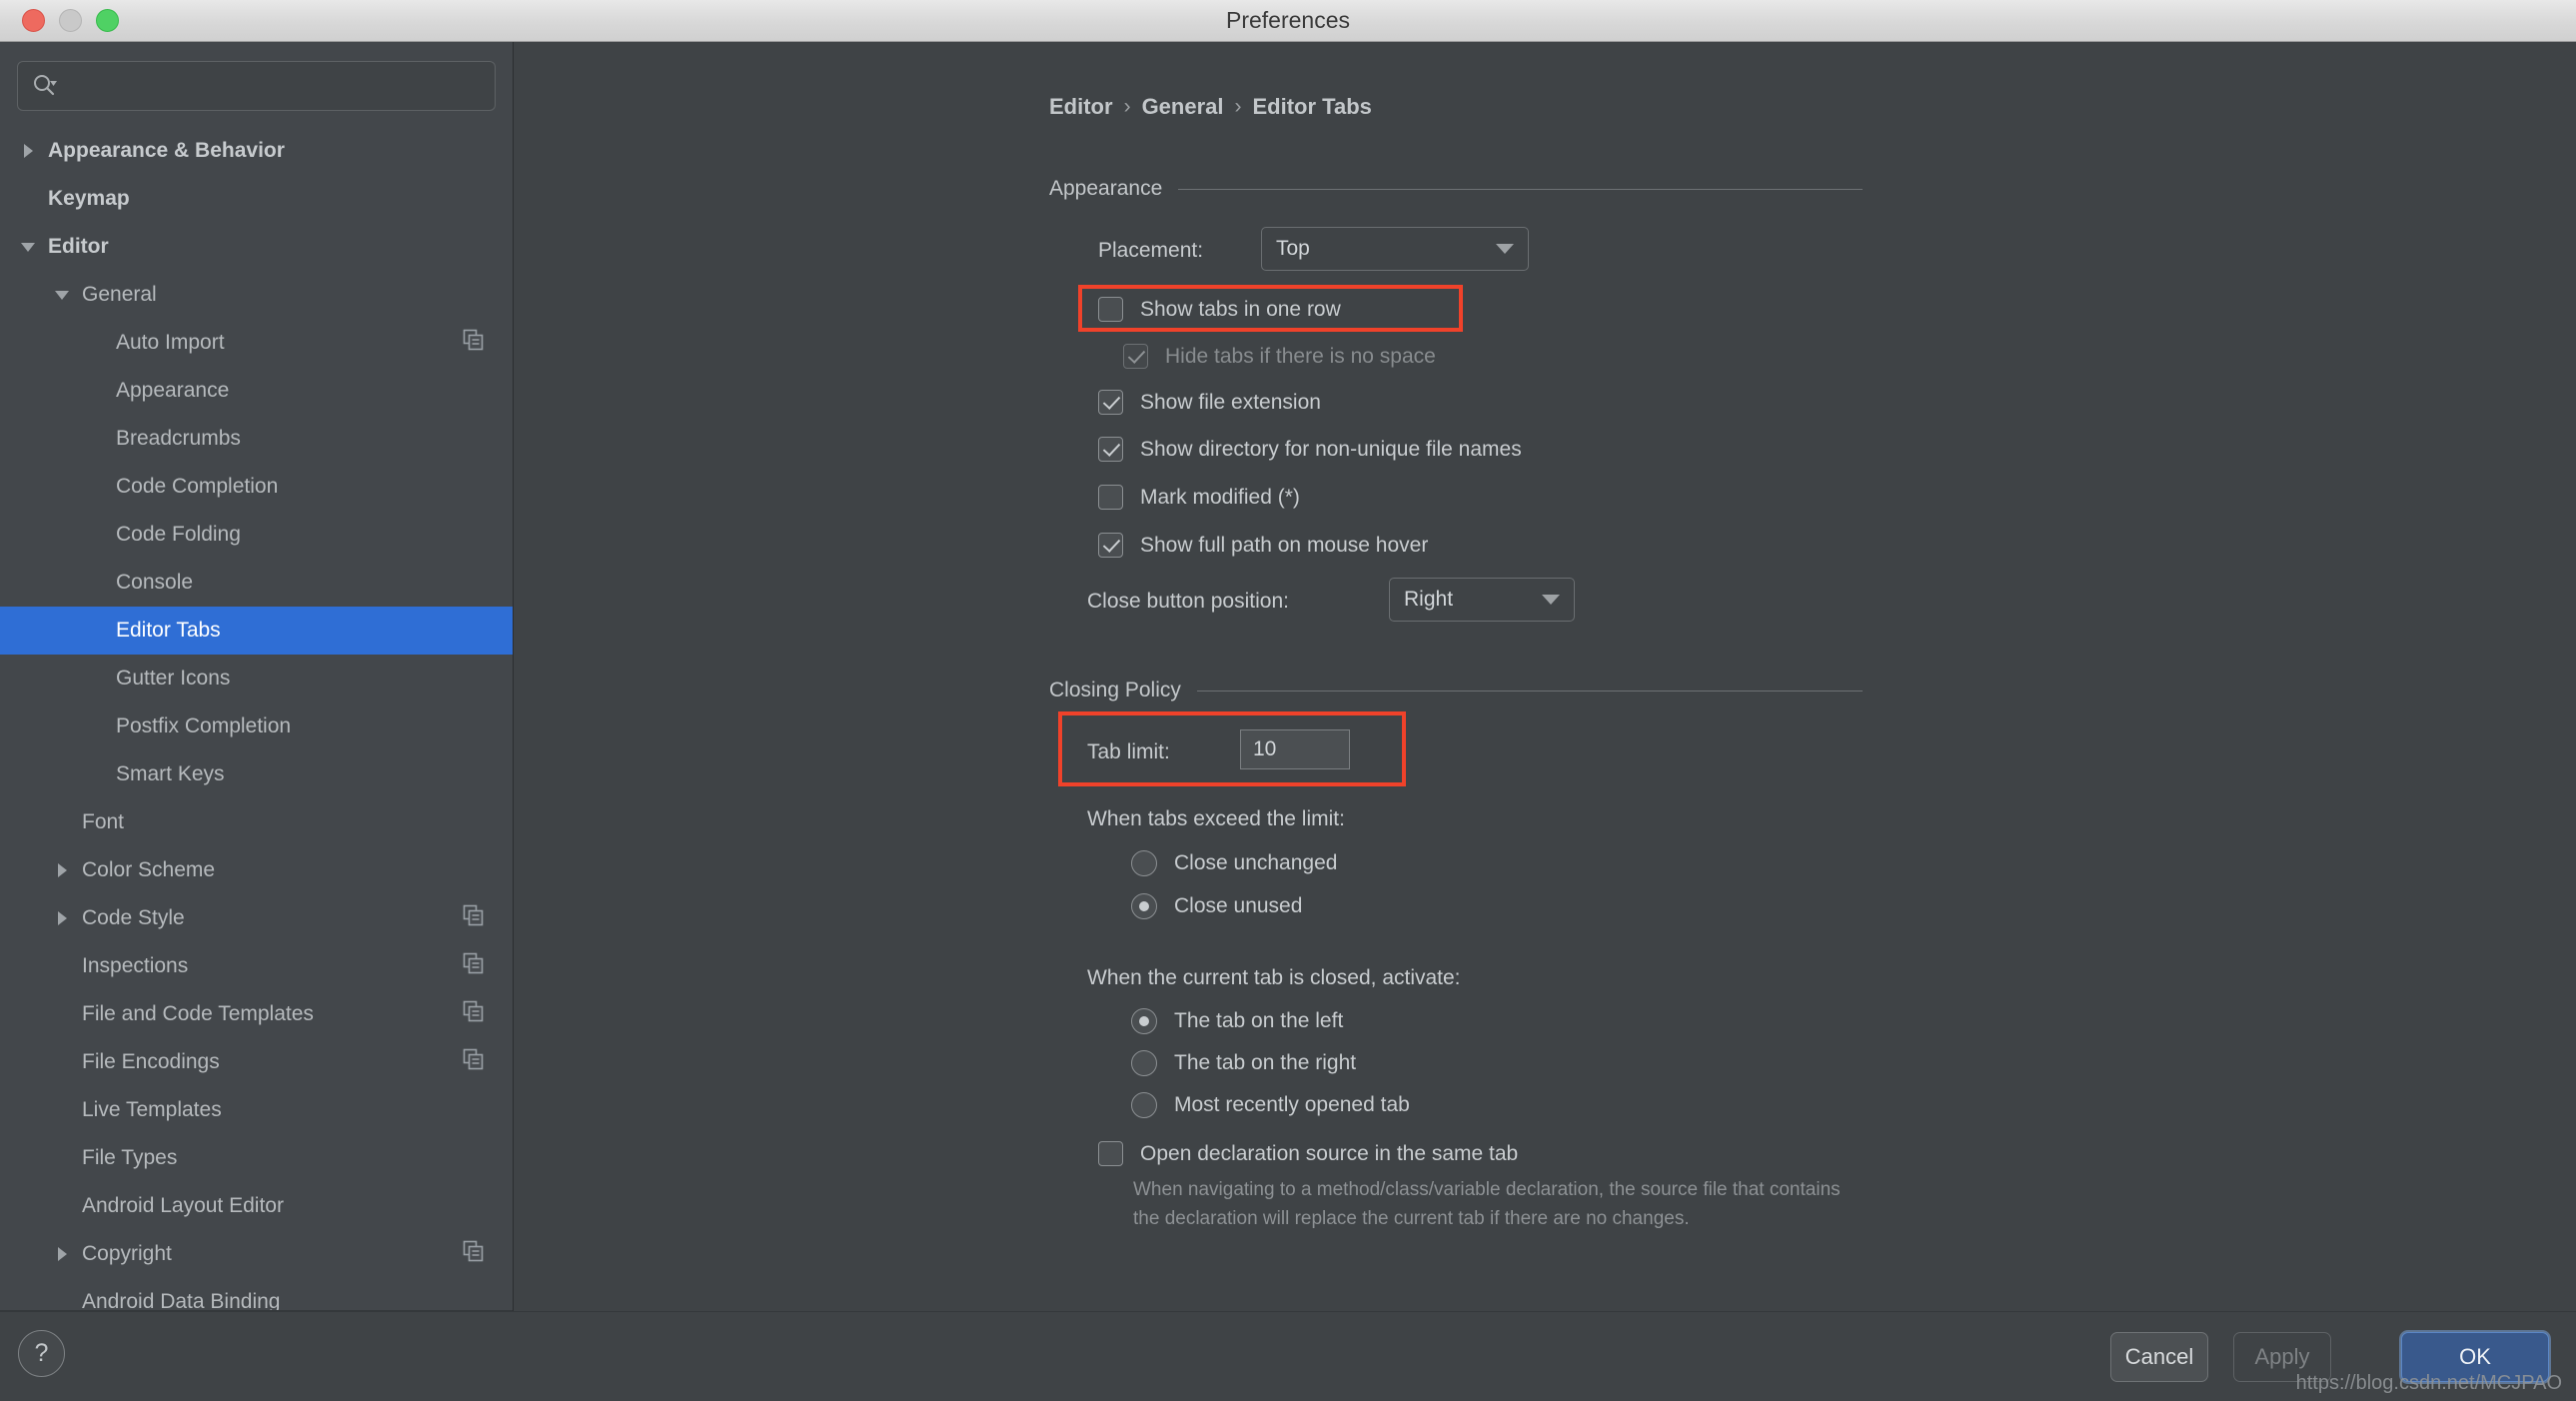 The width and height of the screenshot is (2576, 1401). I want to click on sidebar-item-keymap: Keymap, so click(256, 199).